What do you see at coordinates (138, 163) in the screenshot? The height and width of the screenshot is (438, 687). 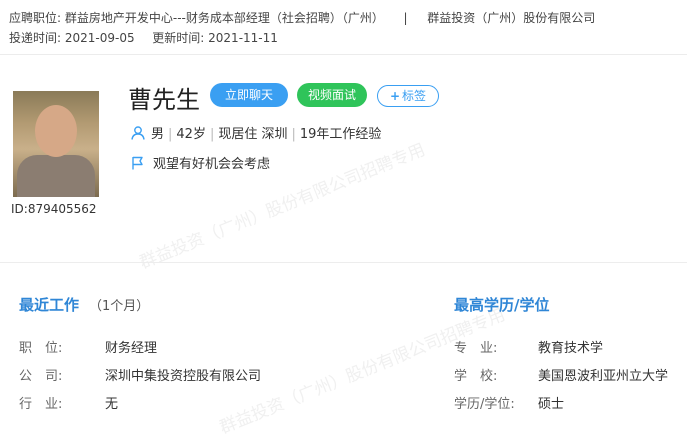 I see `flag-icon` at bounding box center [138, 163].